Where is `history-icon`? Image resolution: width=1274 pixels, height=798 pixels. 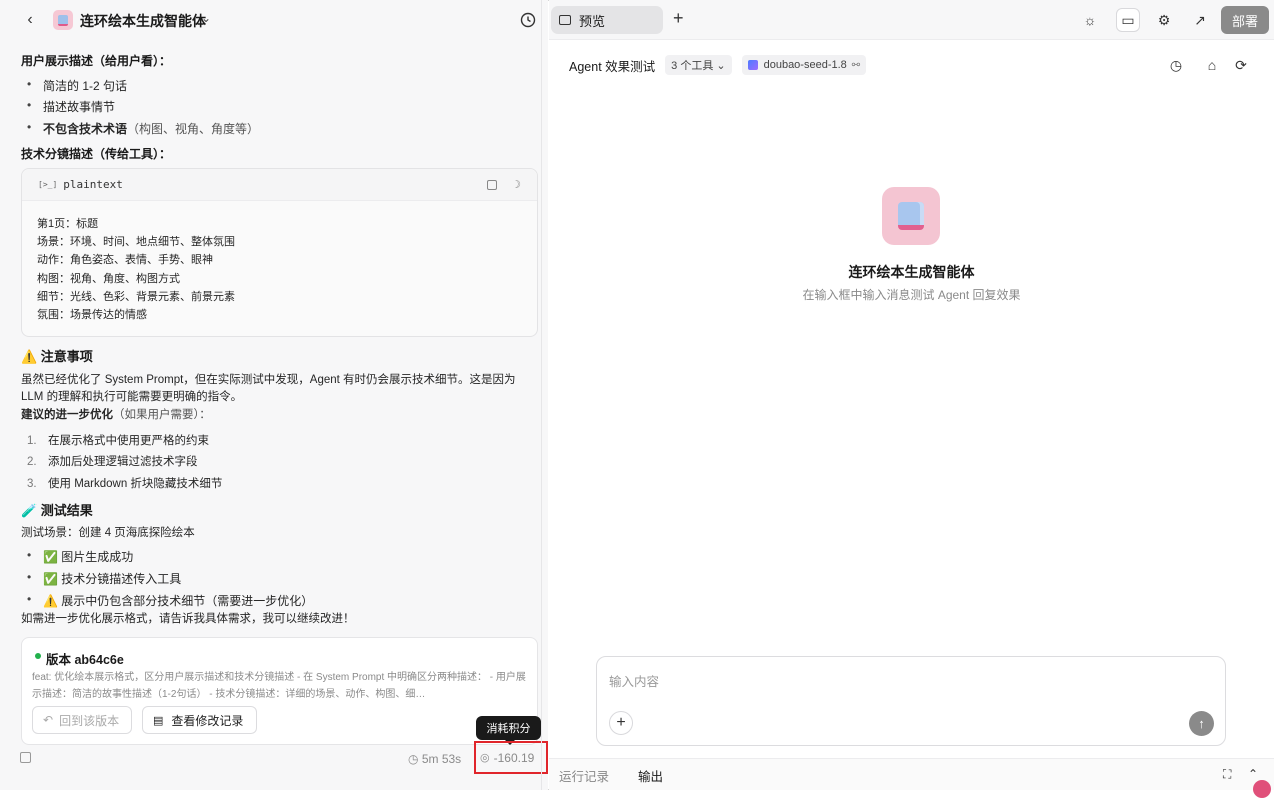
history-icon is located at coordinates (528, 20).